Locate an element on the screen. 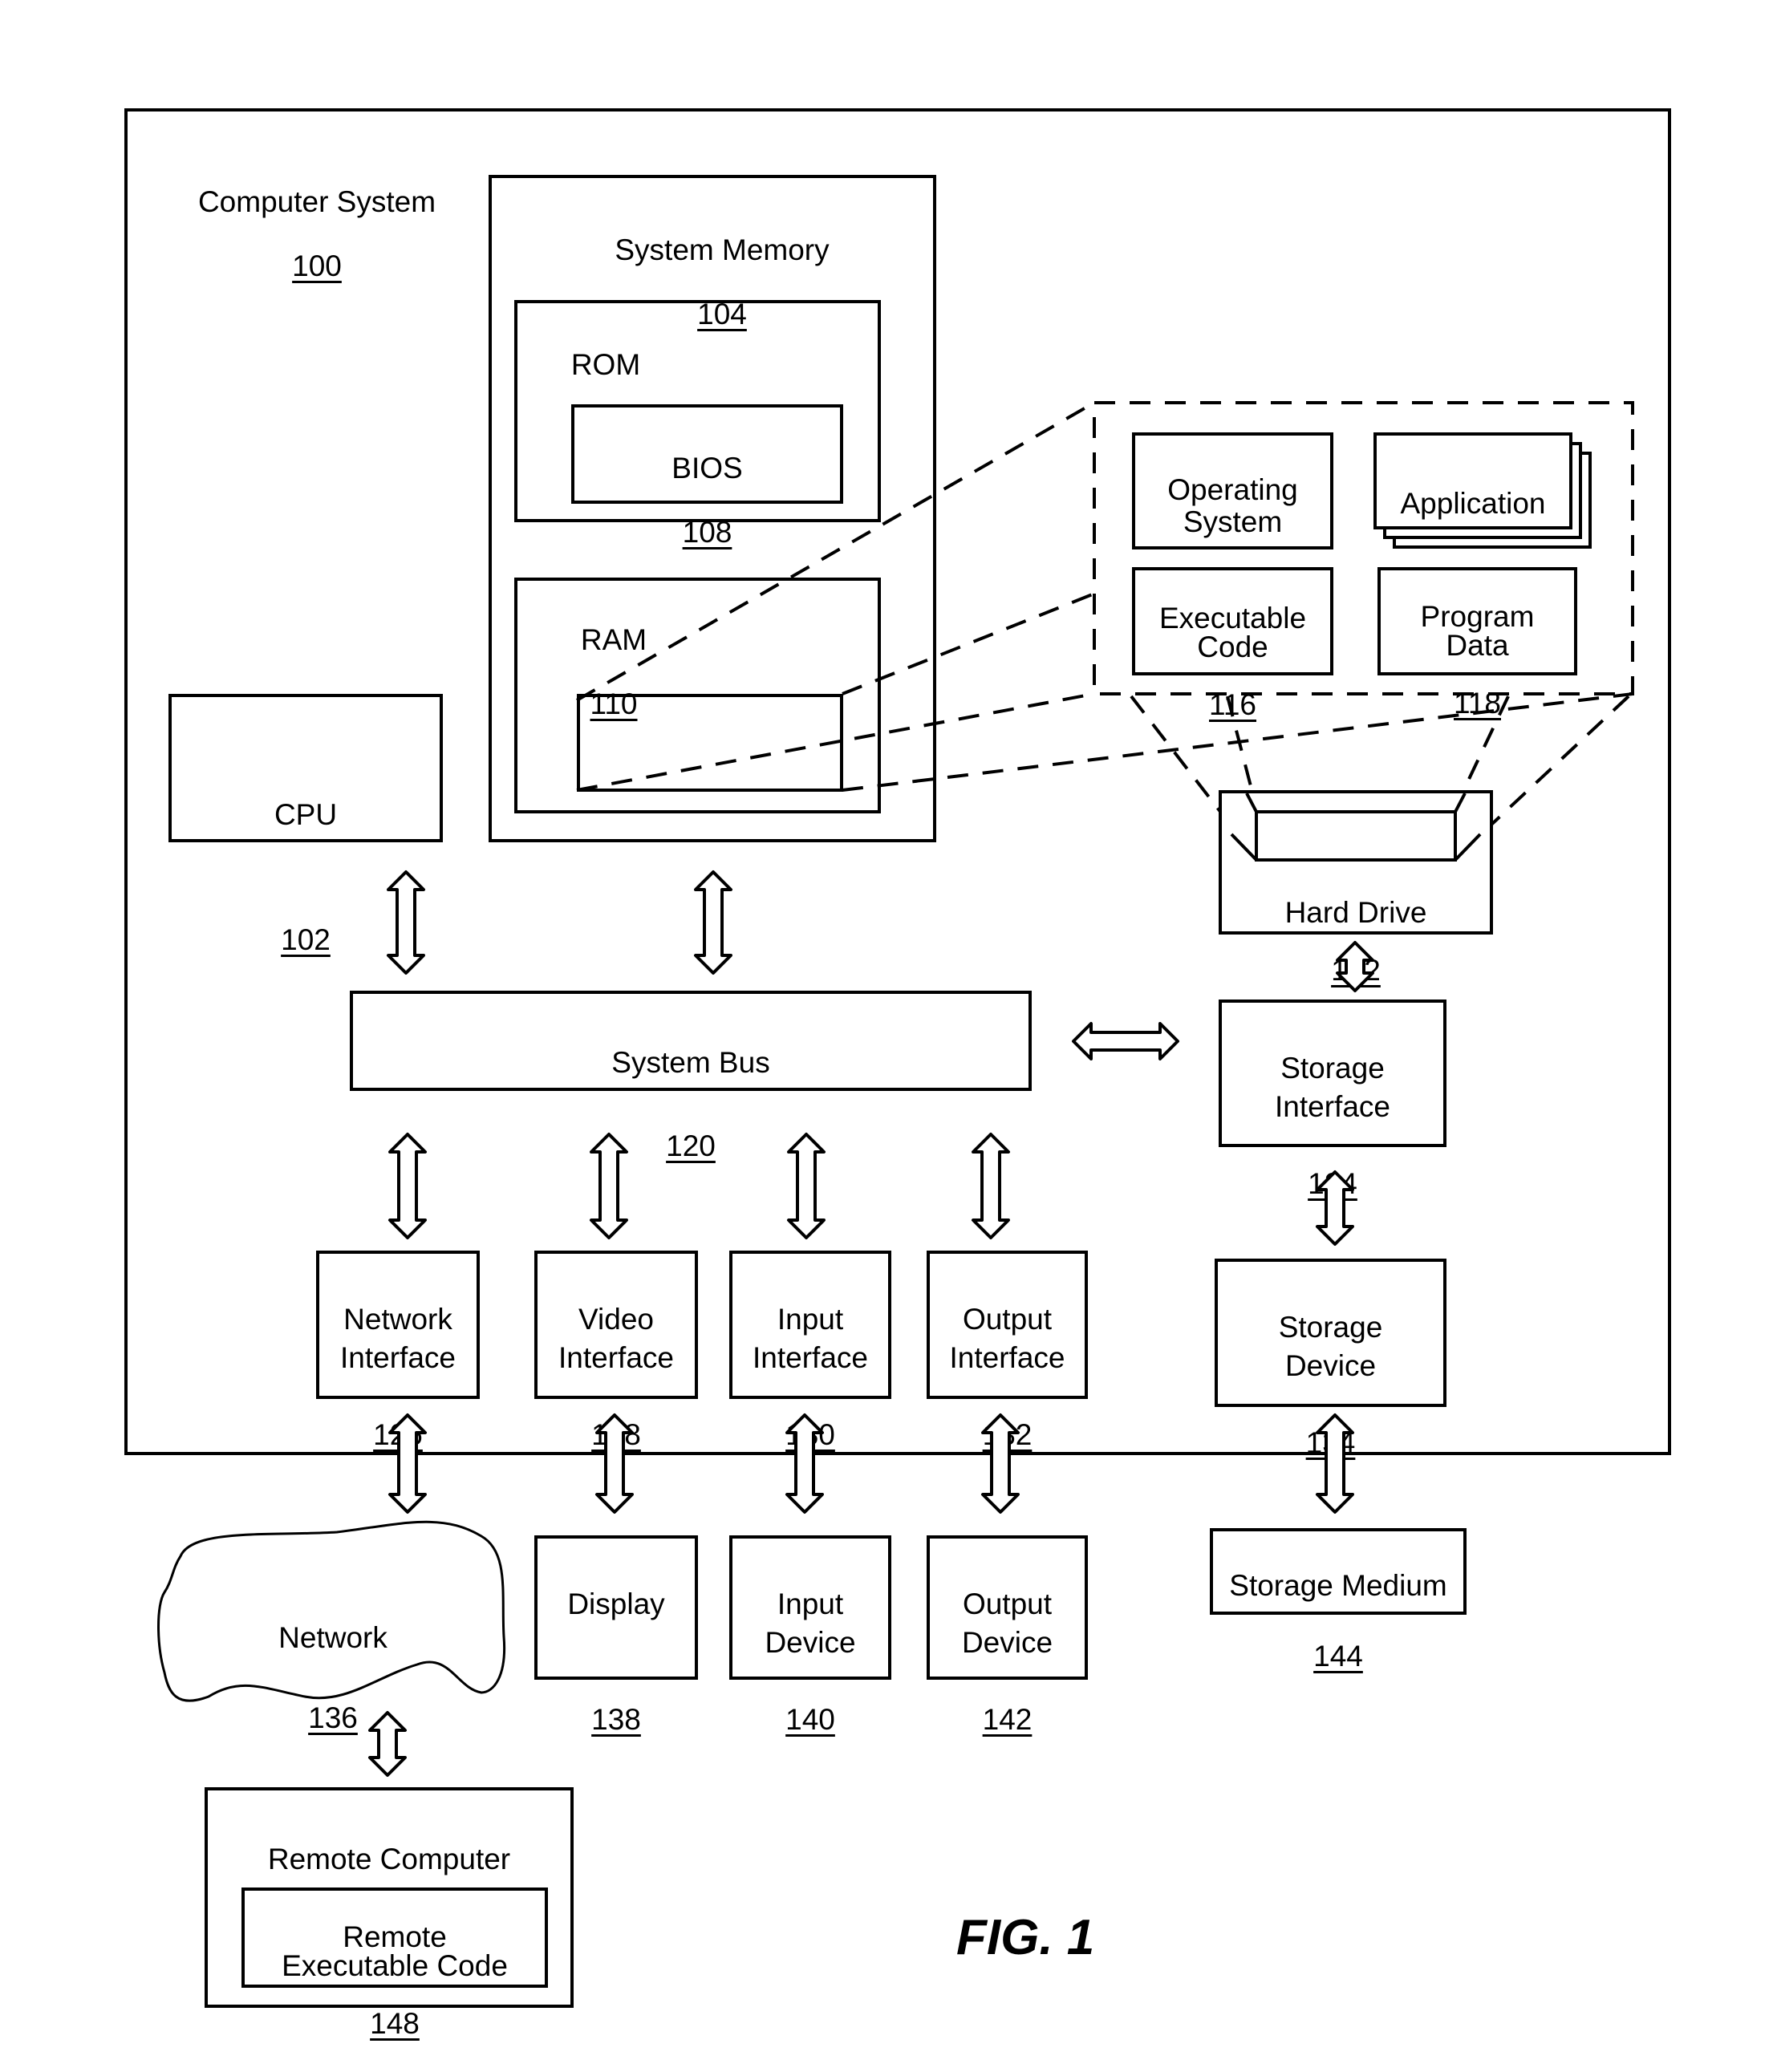 Image resolution: width=1773 pixels, height=2072 pixels. network-interface-network-arrow is located at coordinates (407, 1464).